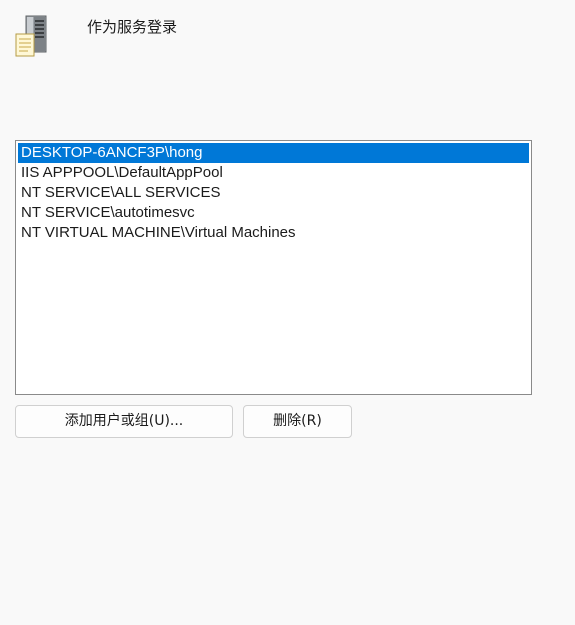 The image size is (575, 625). Describe the element at coordinates (273, 233) in the screenshot. I see `list-item: NT VIRTUAL MACHINE\Virtual Machines` at that location.